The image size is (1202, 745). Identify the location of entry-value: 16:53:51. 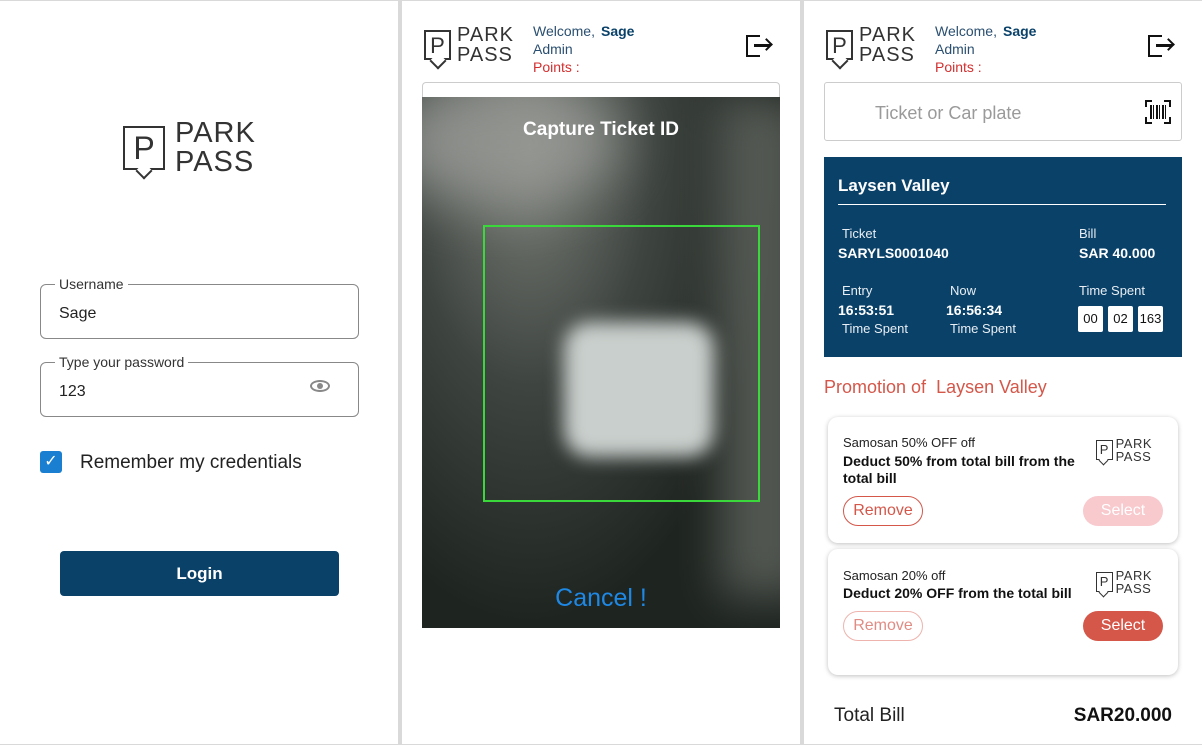
(866, 310).